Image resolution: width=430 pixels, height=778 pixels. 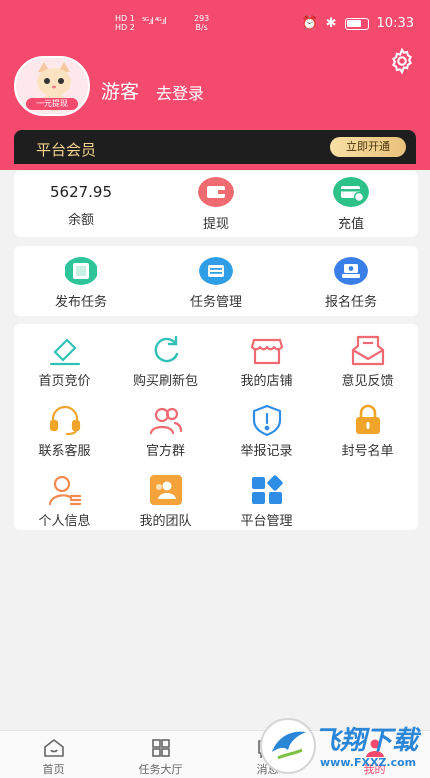 I want to click on wallet-withdraw-icon, so click(x=216, y=192).